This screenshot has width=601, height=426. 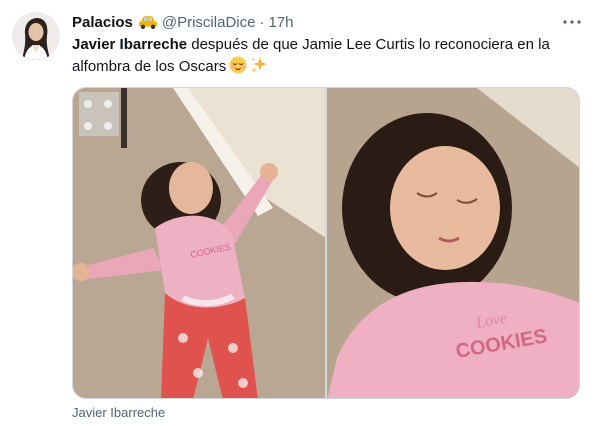 What do you see at coordinates (130, 44) in the screenshot?
I see `mentioned-name: Javier Ibarreche` at bounding box center [130, 44].